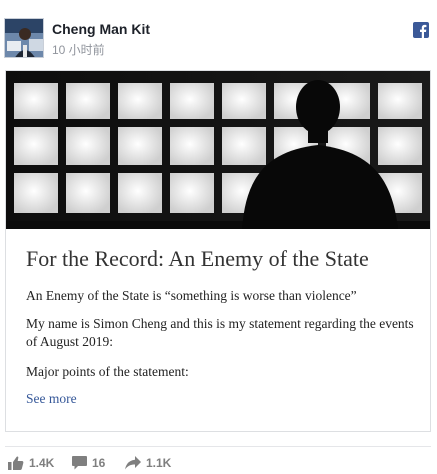 This screenshot has width=437, height=474. Describe the element at coordinates (99, 463) in the screenshot. I see `comment-count: 16` at that location.